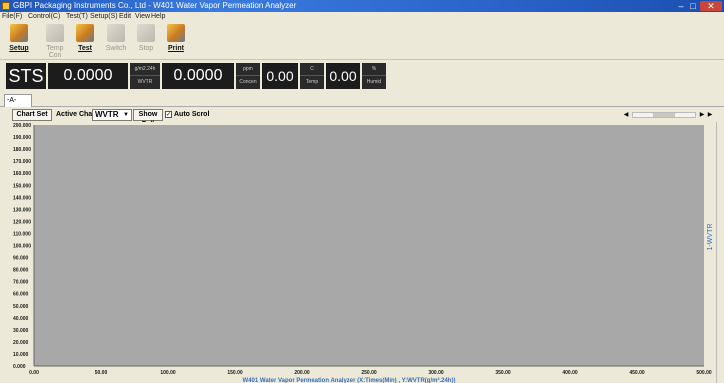  What do you see at coordinates (22, 138) in the screenshot?
I see `y-tick-label: 190.000` at bounding box center [22, 138].